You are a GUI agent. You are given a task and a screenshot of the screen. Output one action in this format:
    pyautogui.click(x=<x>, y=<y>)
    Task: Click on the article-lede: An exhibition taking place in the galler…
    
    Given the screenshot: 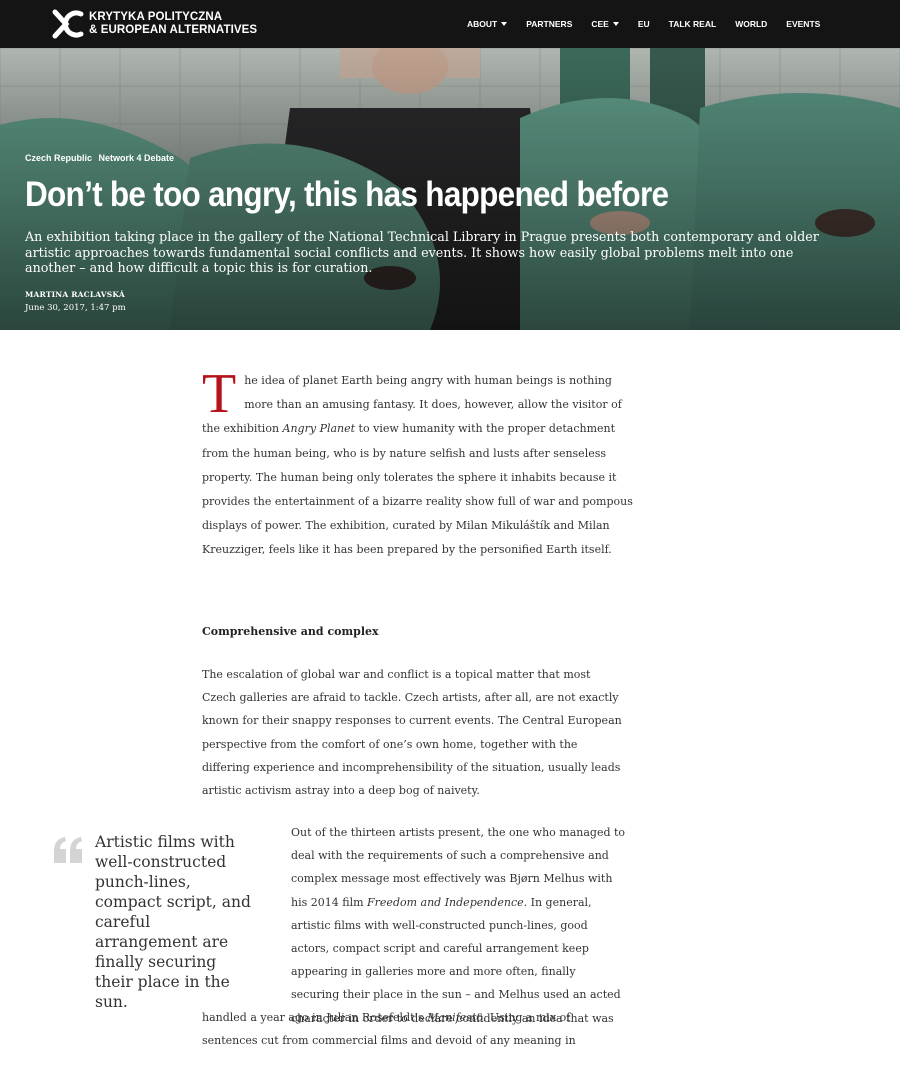 What is the action you would take?
    pyautogui.click(x=422, y=252)
    